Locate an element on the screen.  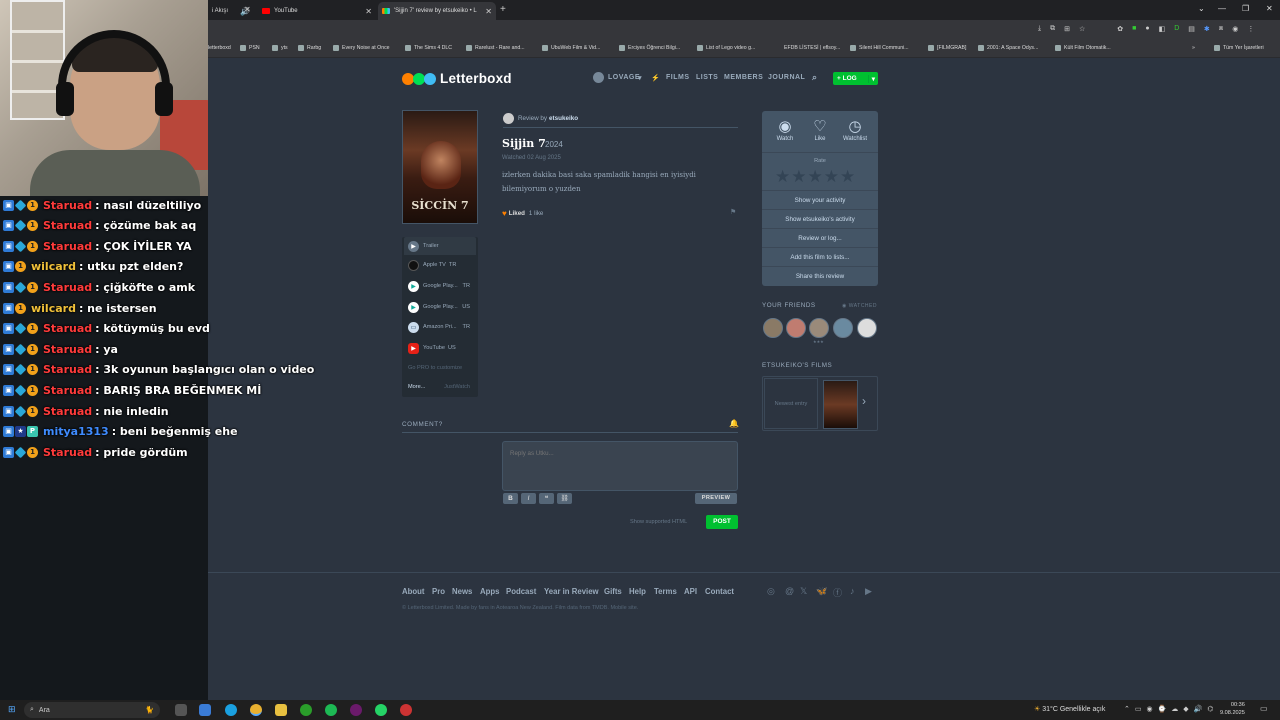
extensions-puzzle-icon: ⧈ is located at coordinates (1221, 29).